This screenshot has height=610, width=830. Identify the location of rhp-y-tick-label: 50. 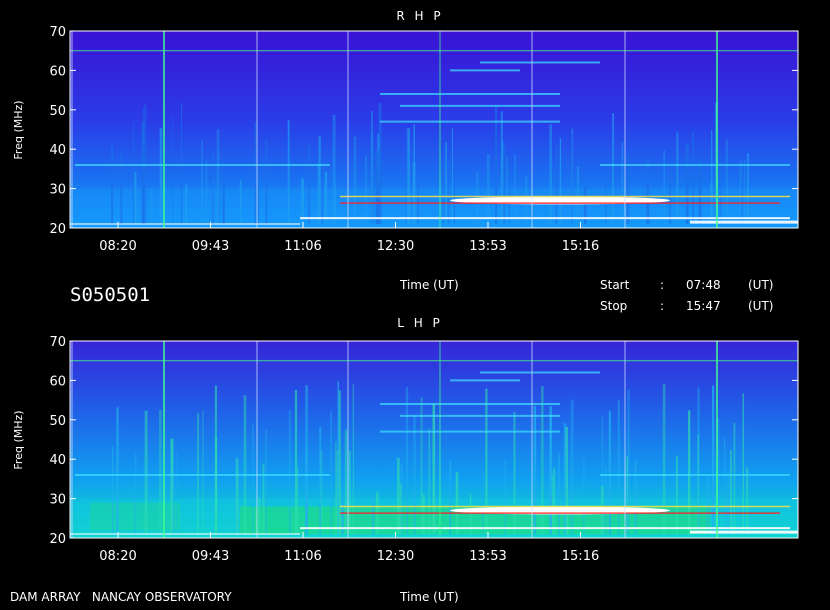
(57, 111).